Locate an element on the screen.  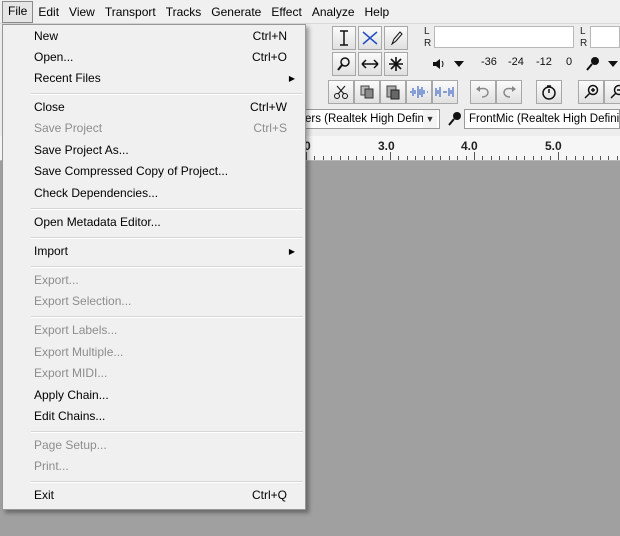
silence-audio-icon is located at coordinates (445, 92).